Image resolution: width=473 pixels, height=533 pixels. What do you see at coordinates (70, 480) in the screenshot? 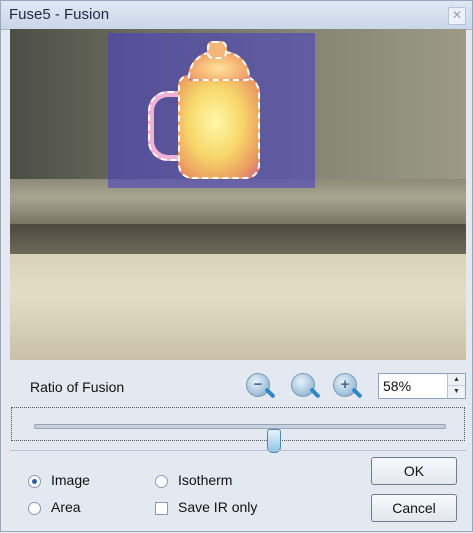
I see `image-radio-label: Image` at bounding box center [70, 480].